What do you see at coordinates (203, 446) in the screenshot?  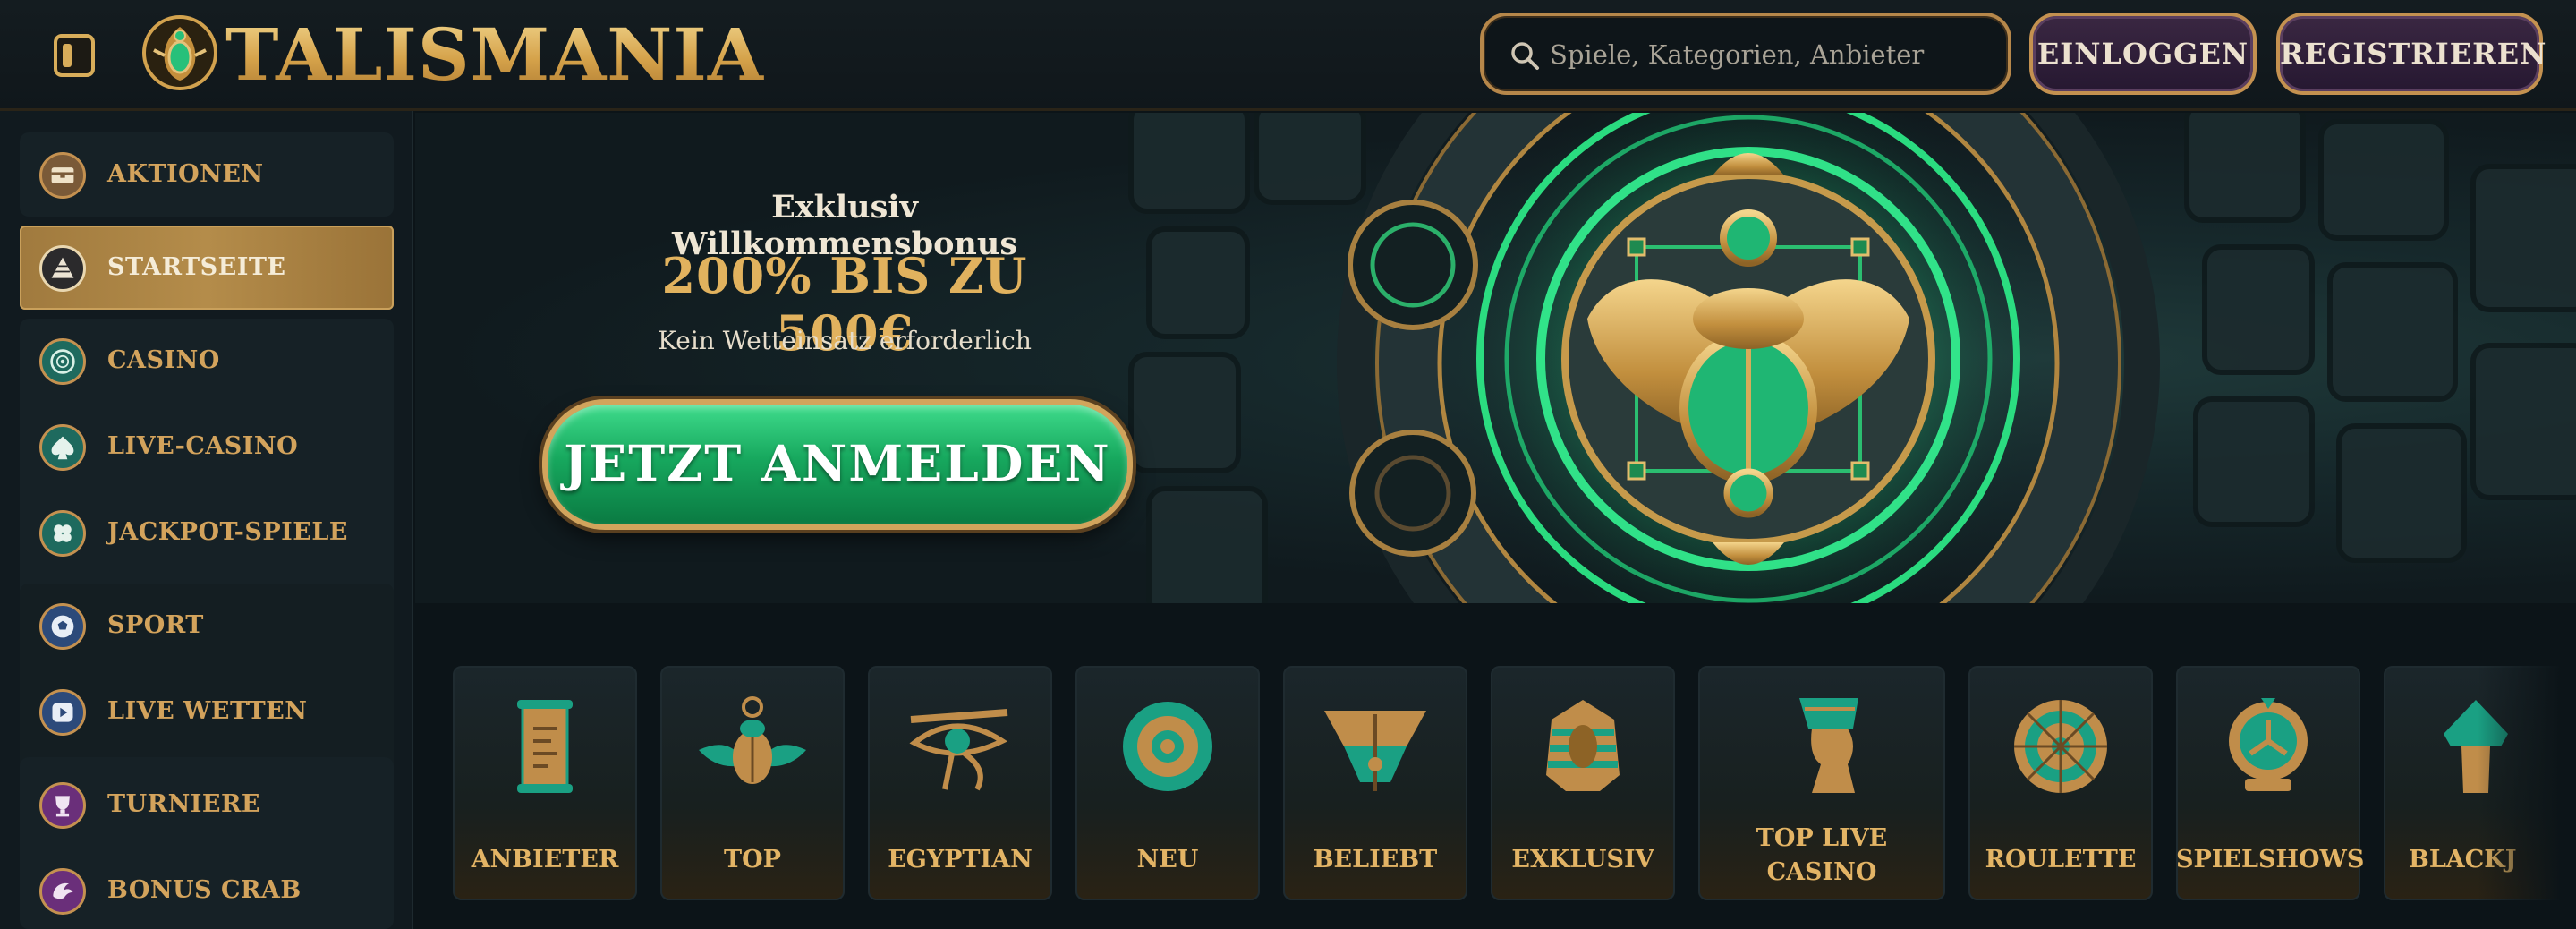 I see `sidebar-item-label: LIVE-CASINO` at bounding box center [203, 446].